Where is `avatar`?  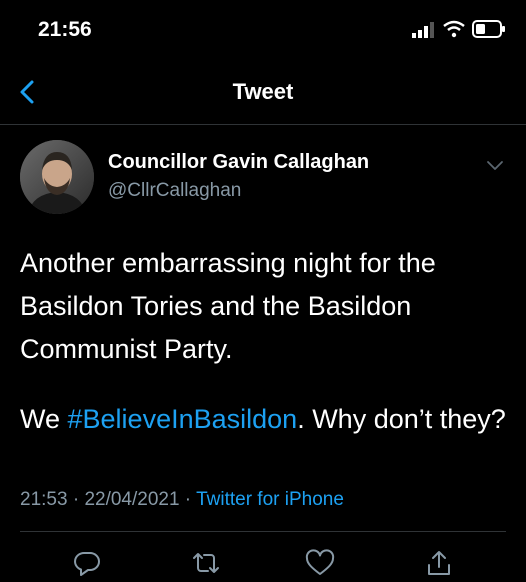 avatar is located at coordinates (57, 177).